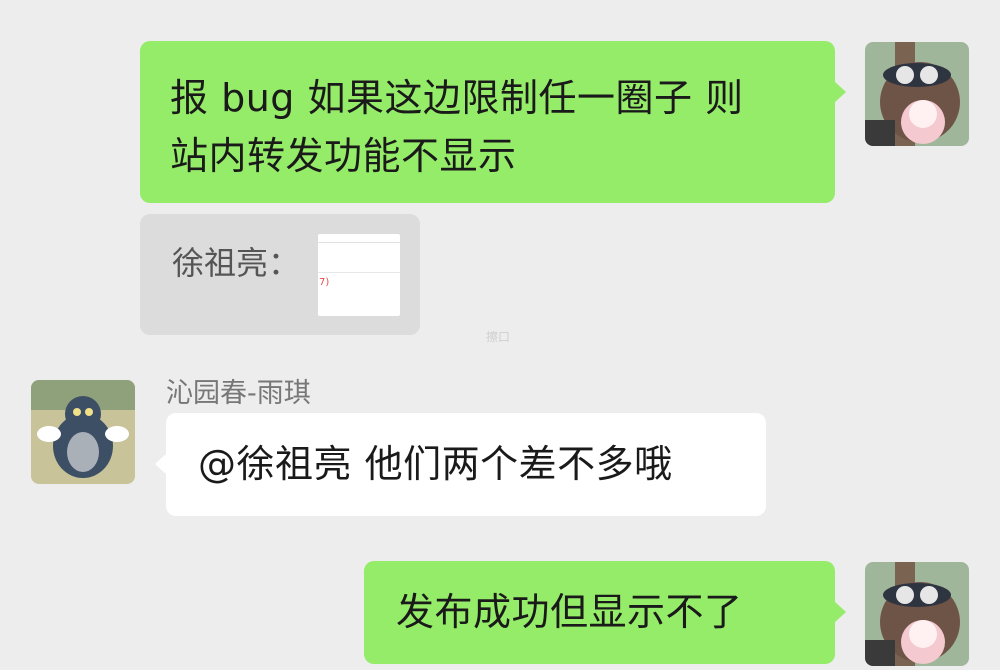 The image size is (1000, 670). What do you see at coordinates (343, 156) in the screenshot?
I see `message-text-line: 站内转发功能不显示` at bounding box center [343, 156].